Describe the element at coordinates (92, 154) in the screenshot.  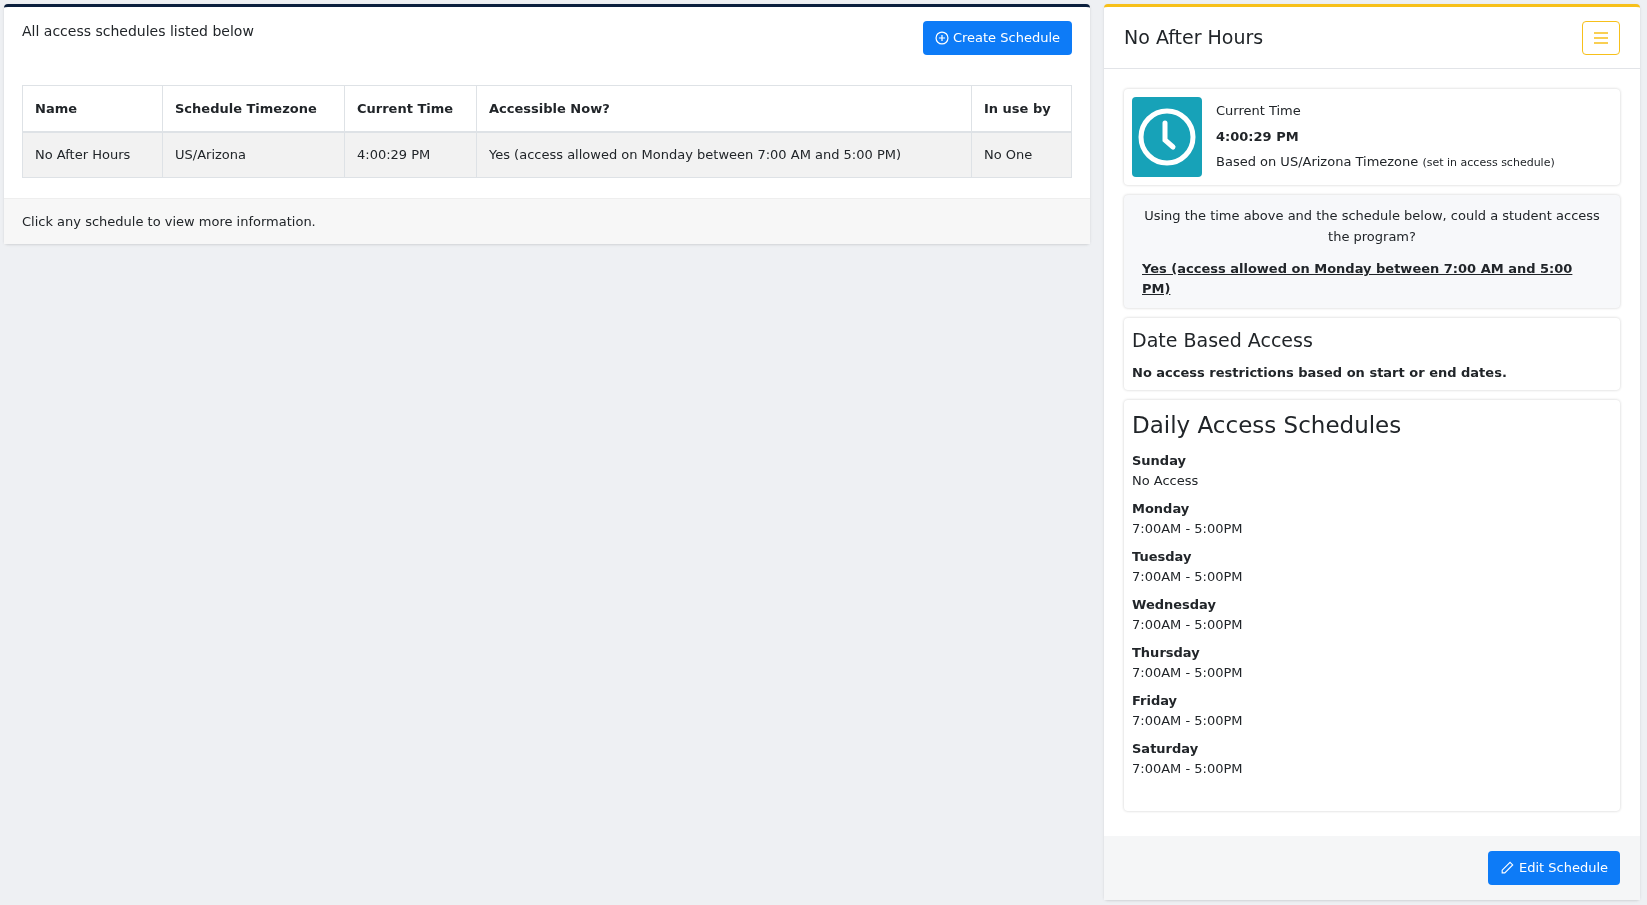
I see `table-cell: No After Hours` at that location.